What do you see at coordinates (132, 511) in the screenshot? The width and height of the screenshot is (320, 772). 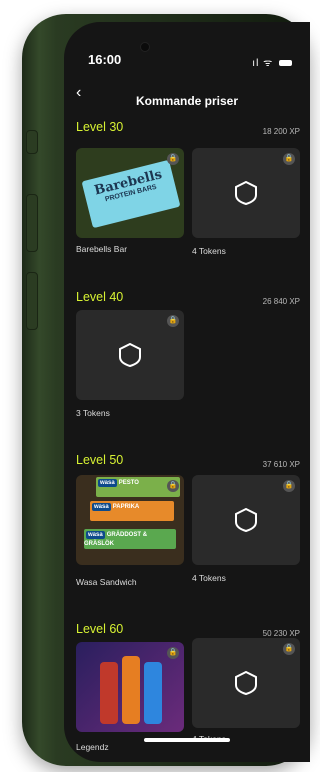 I see `wasa-pack-paprika: wasa PAPRIKA` at bounding box center [132, 511].